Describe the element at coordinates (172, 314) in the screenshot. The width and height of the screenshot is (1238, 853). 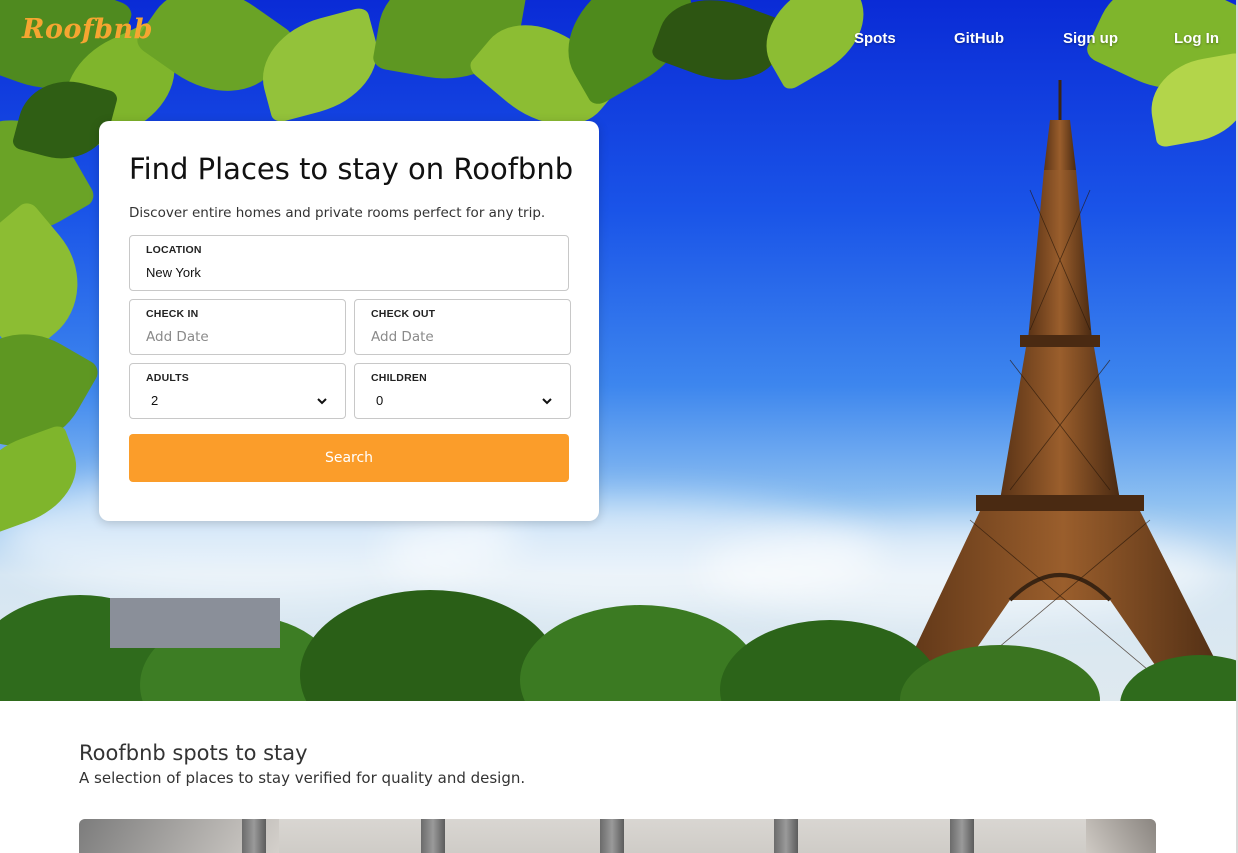
I see `check-in-label: CHECK IN` at that location.